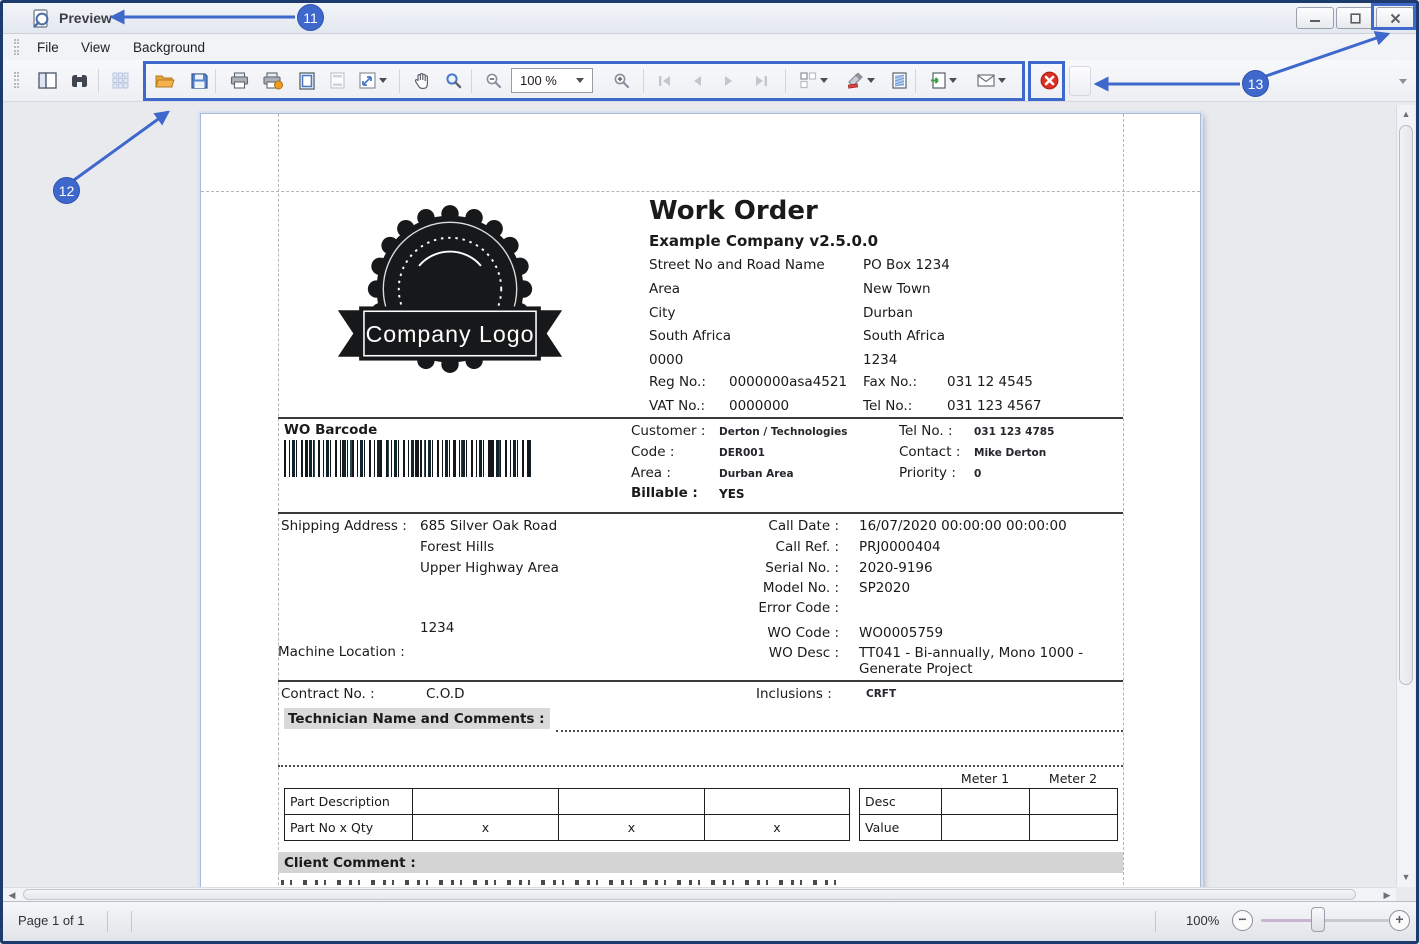  What do you see at coordinates (348, 827) in the screenshot?
I see `parts-cell: Part No x Qty` at bounding box center [348, 827].